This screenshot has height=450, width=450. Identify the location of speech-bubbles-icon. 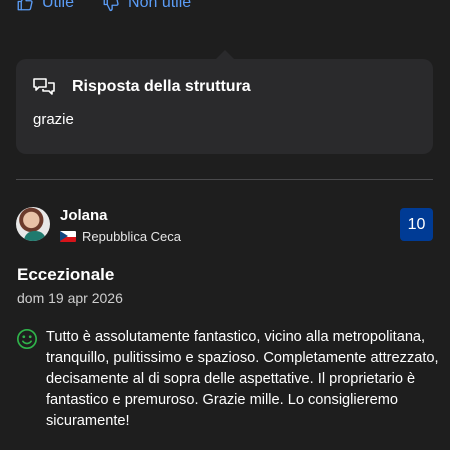
(44, 86).